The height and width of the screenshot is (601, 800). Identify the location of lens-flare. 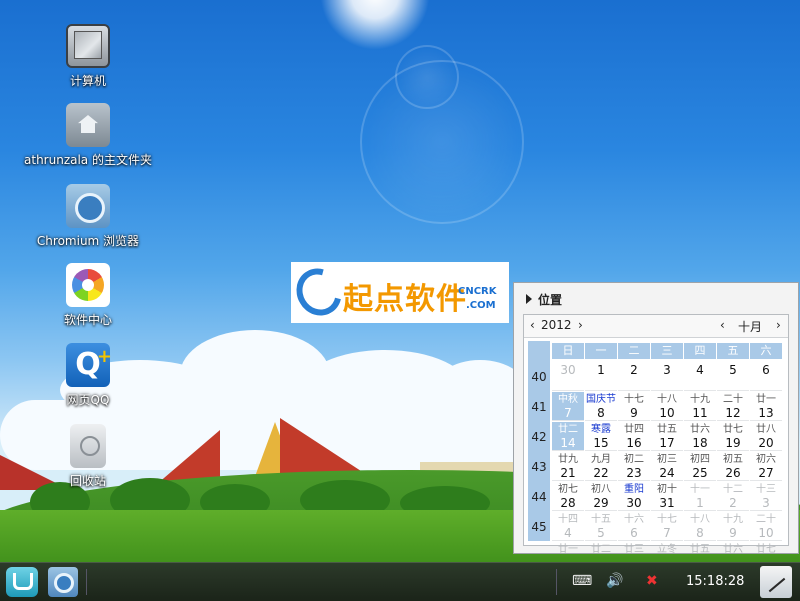
(427, 77).